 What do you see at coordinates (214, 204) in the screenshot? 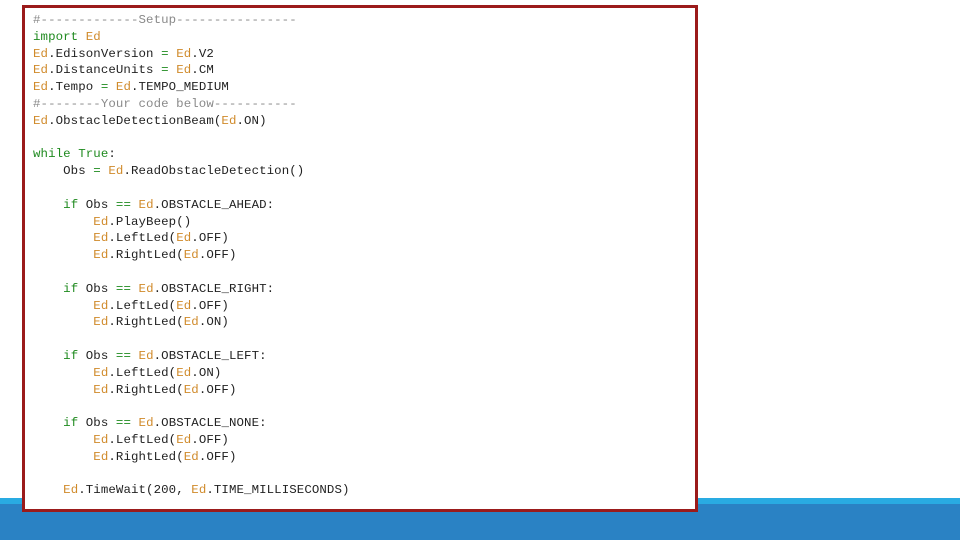
I see `code-text: .OBSTACLE_AHEAD:` at bounding box center [214, 204].